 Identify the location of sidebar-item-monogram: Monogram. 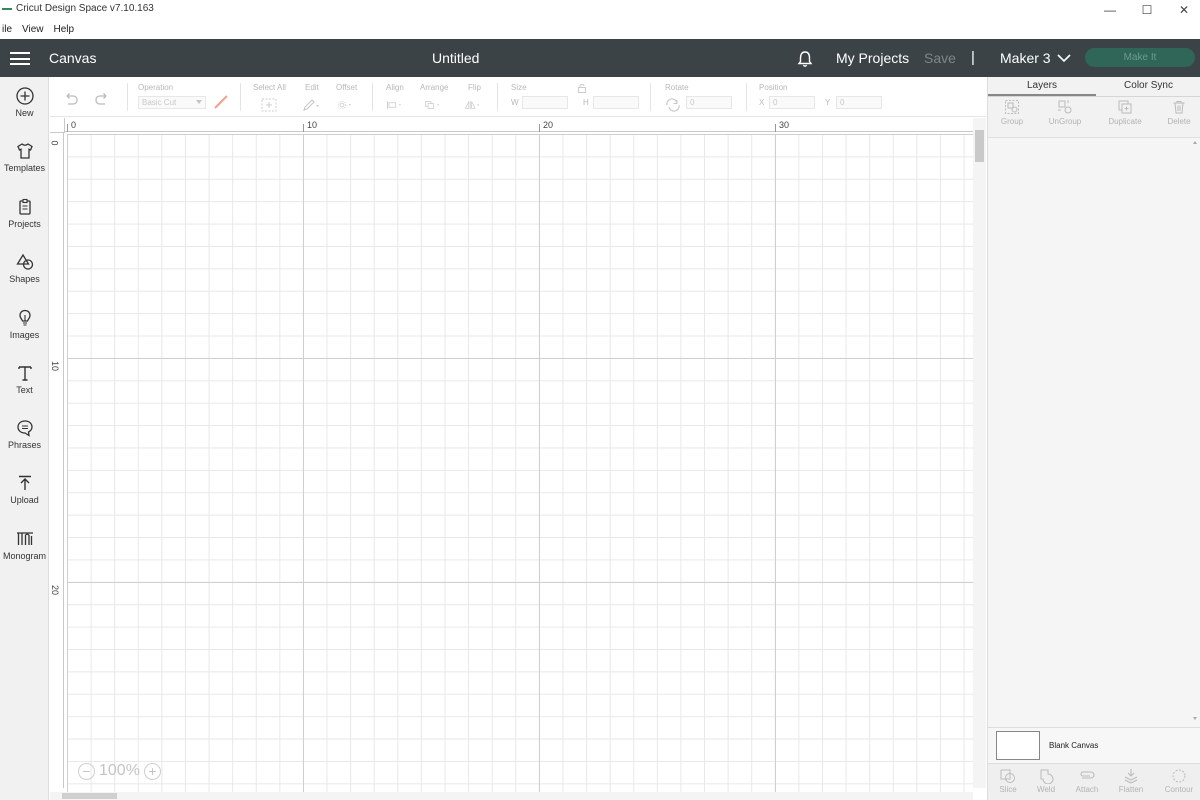
(24, 554).